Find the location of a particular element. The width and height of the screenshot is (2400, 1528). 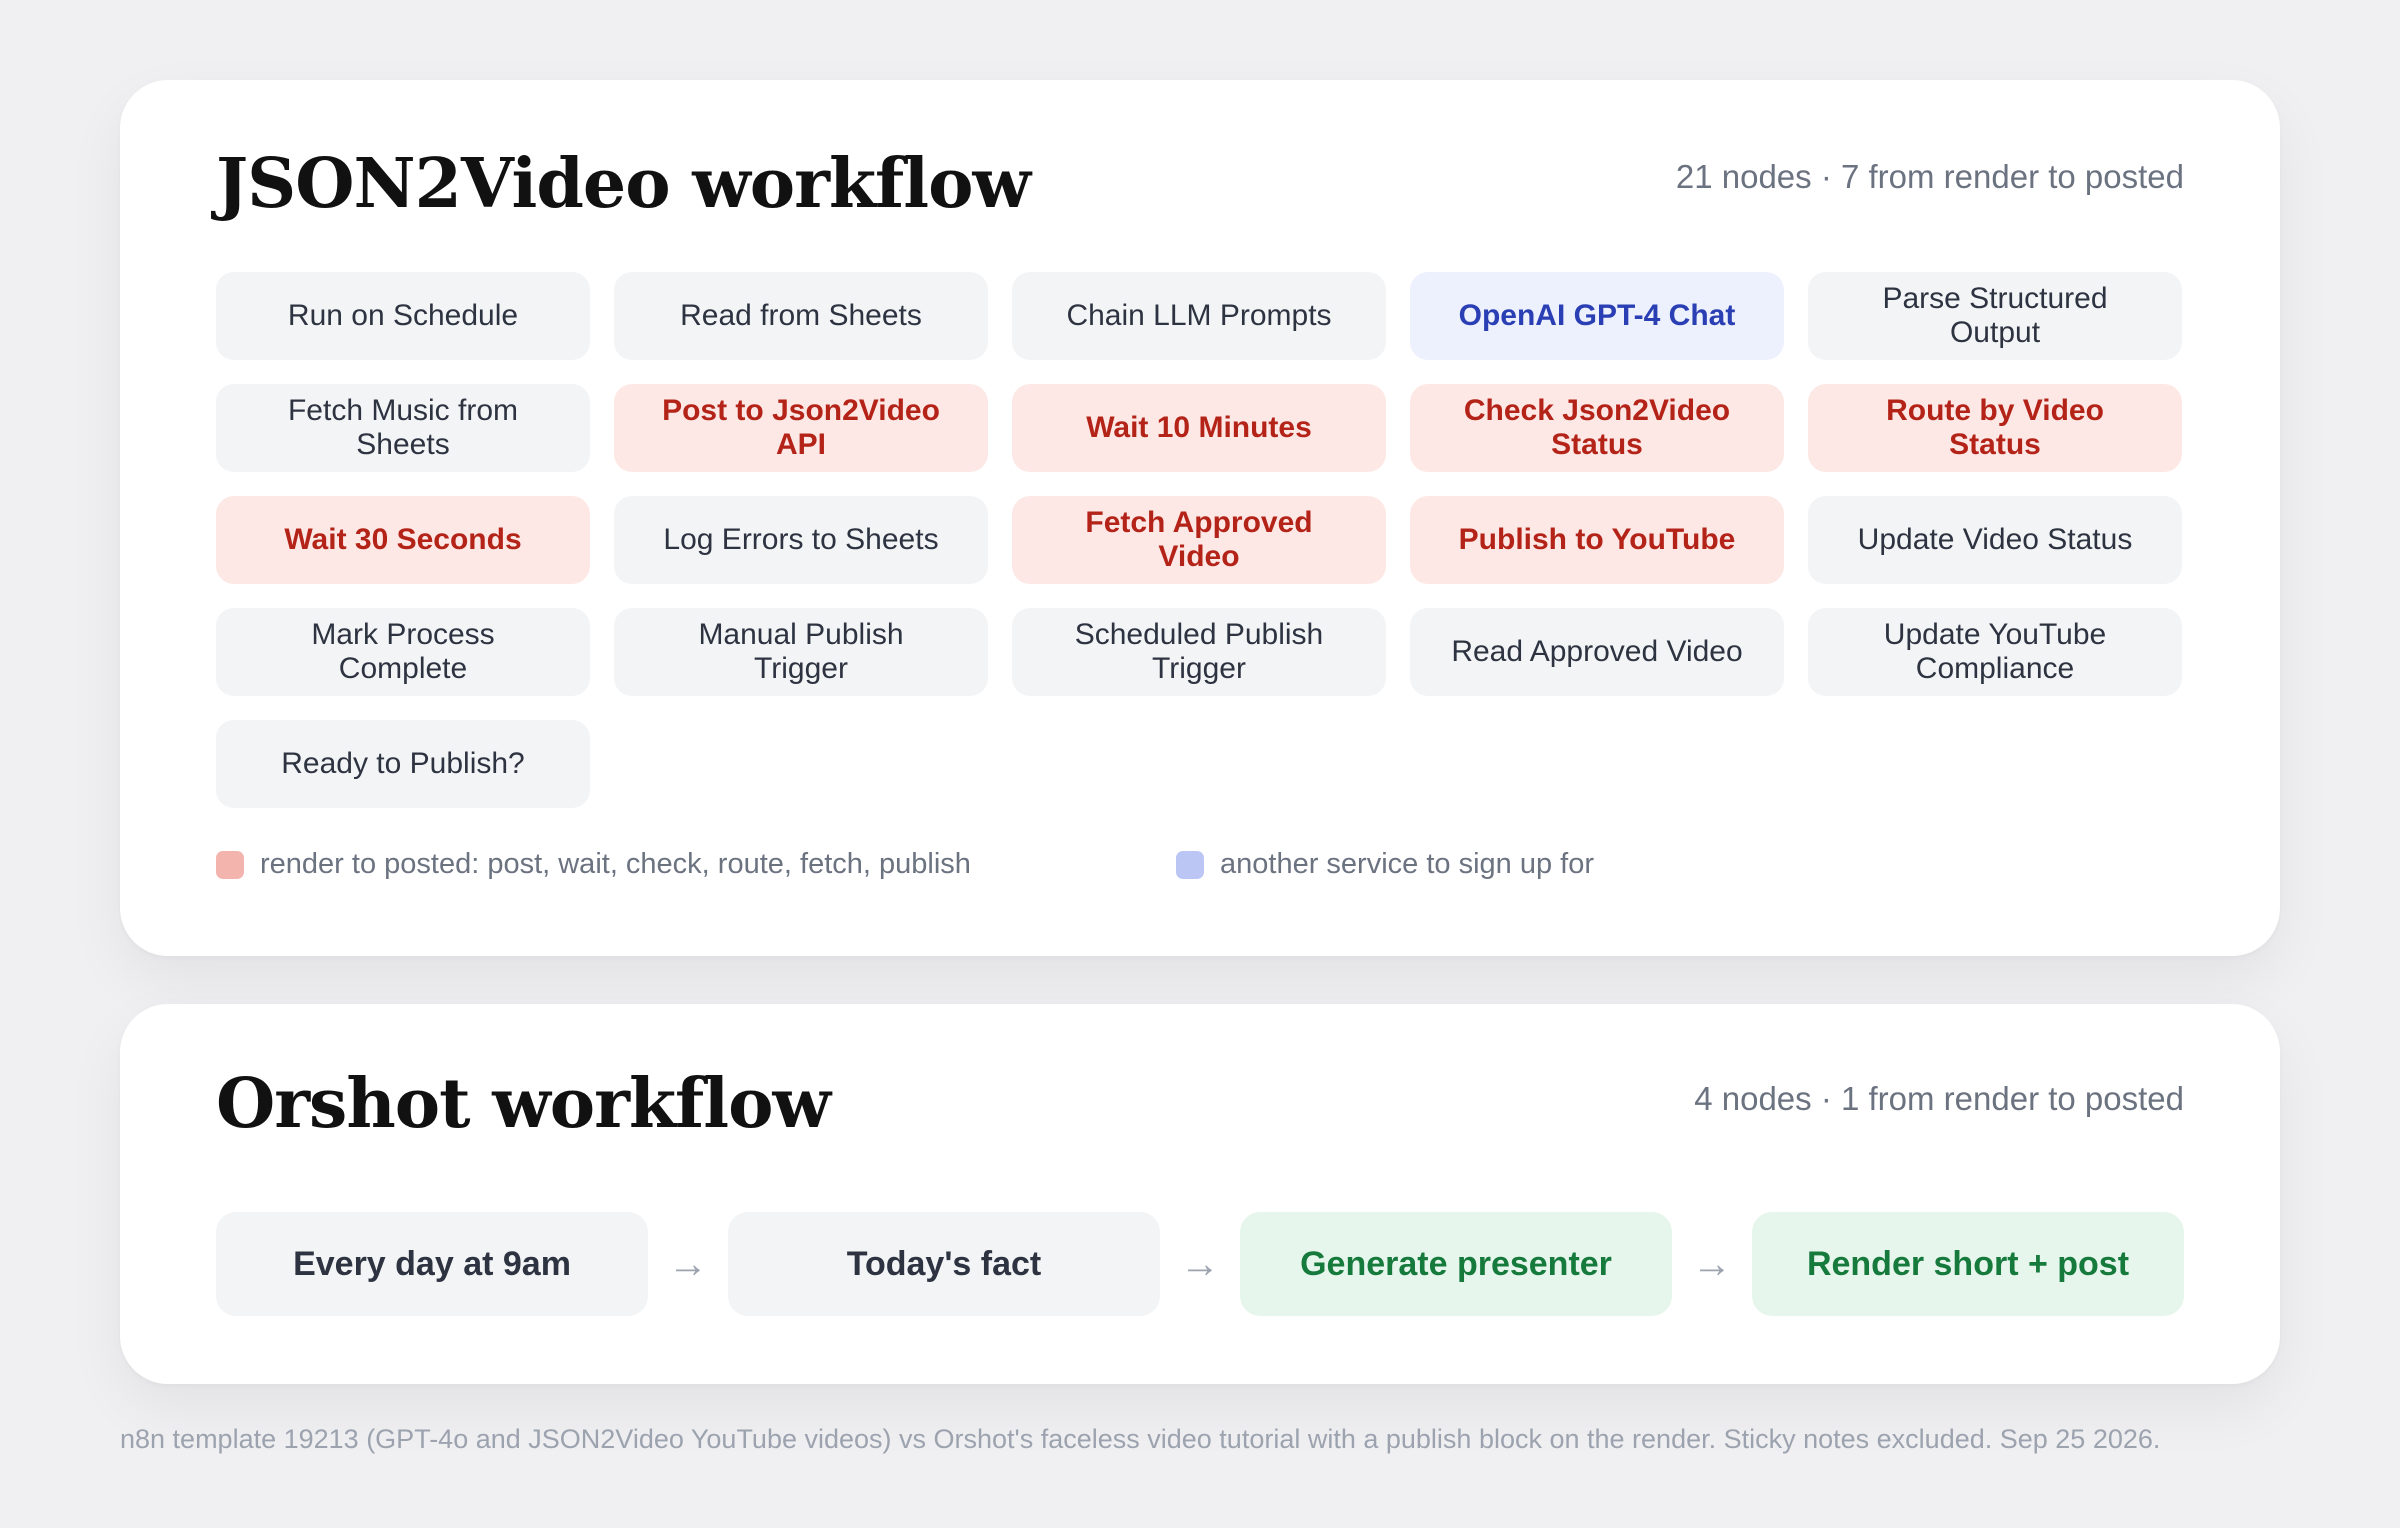

workflow-node: Read Approved Video is located at coordinates (1597, 652).